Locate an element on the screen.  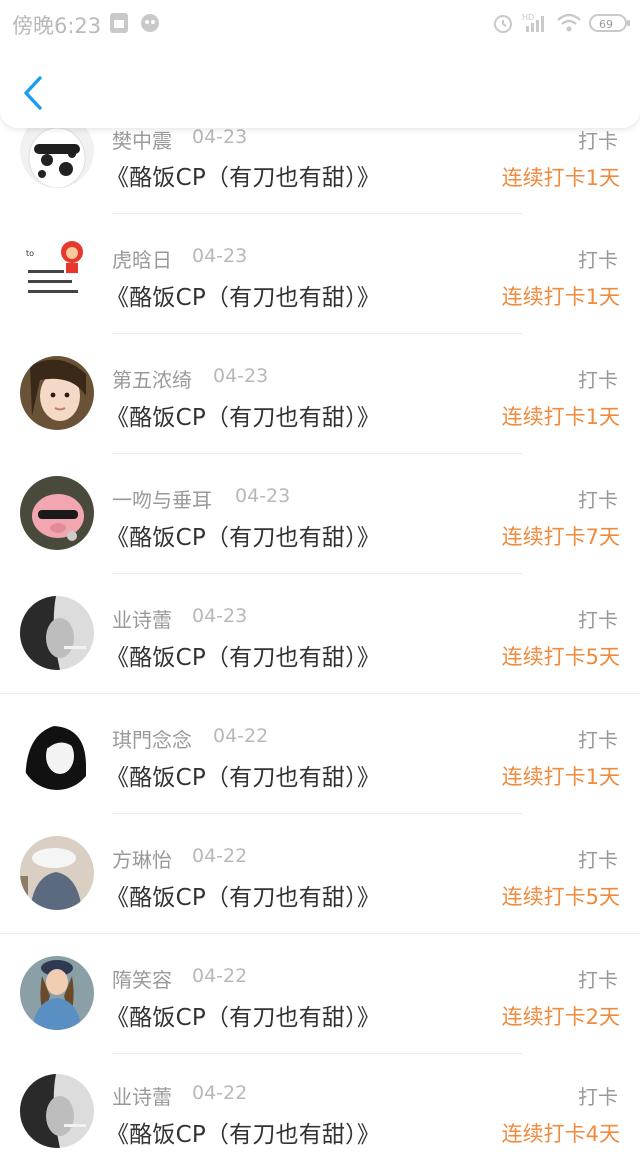
user-name: 一吻与垂耳 is located at coordinates (162, 498).